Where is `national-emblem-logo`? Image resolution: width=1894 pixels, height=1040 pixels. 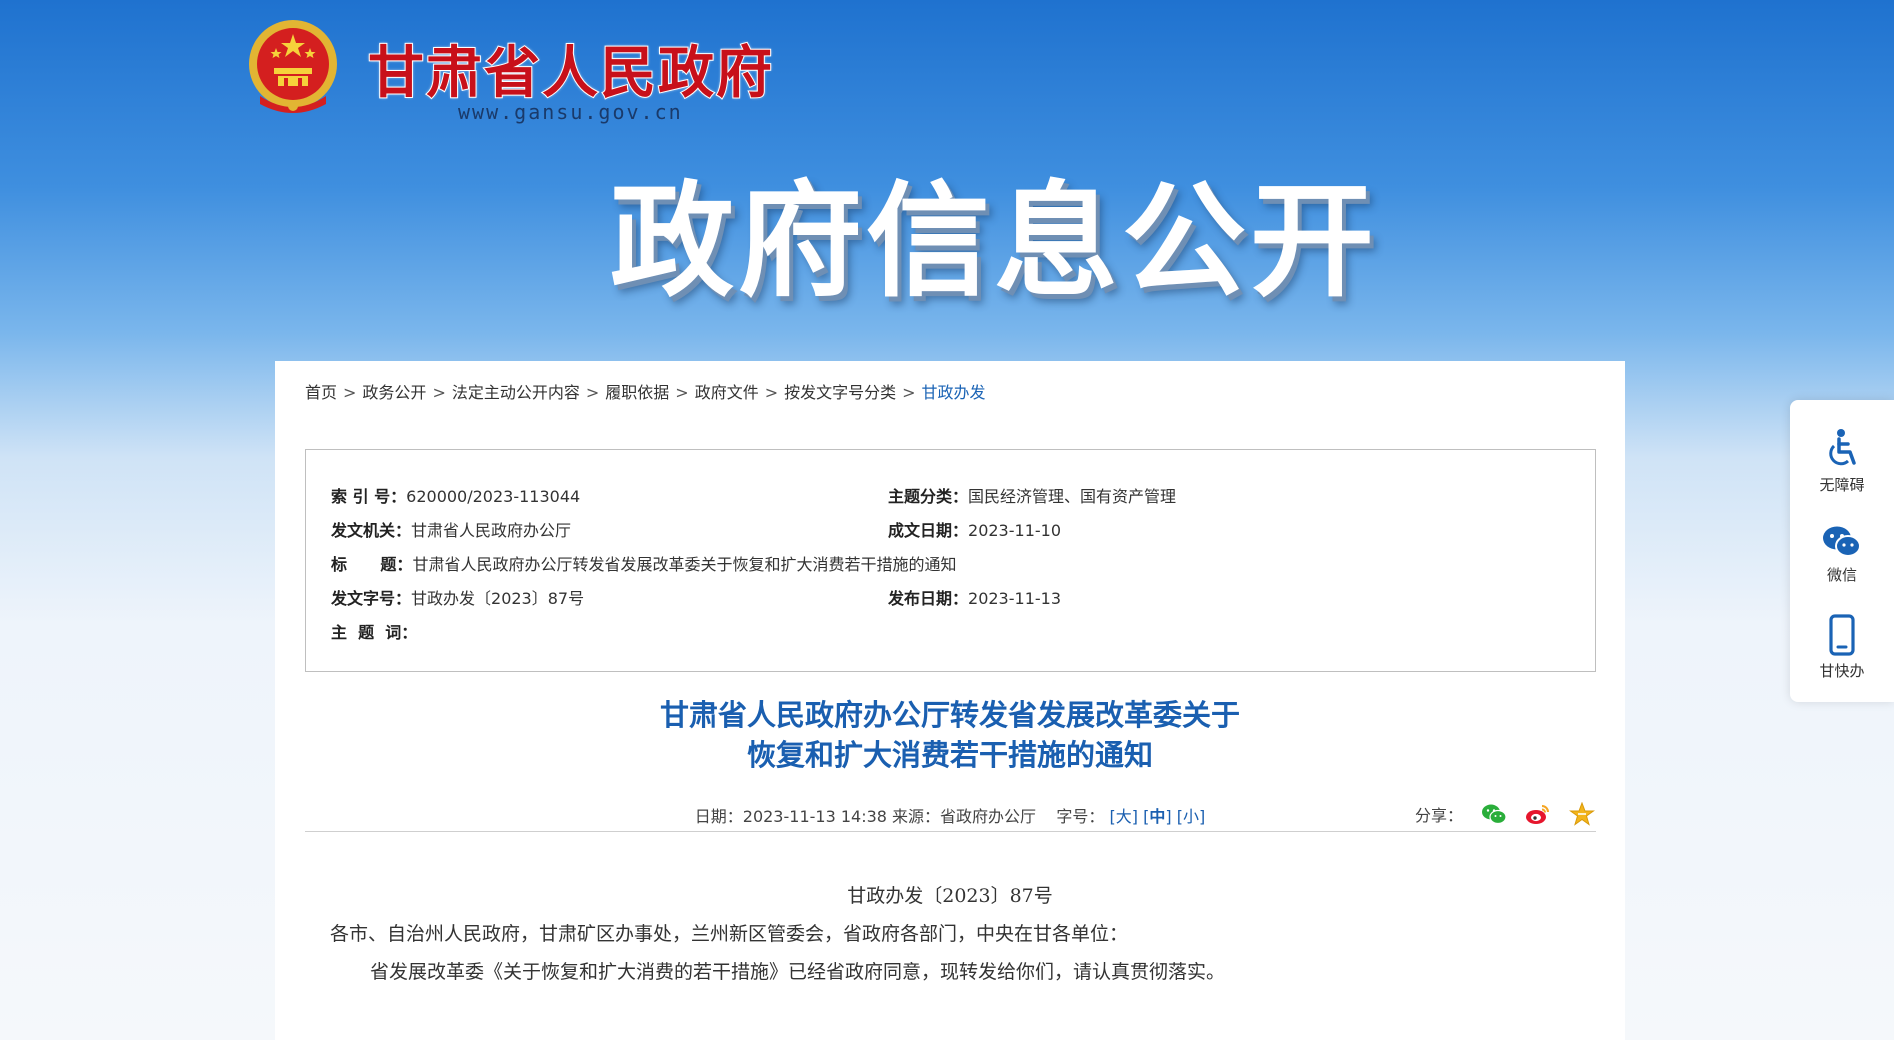 national-emblem-logo is located at coordinates (293, 67).